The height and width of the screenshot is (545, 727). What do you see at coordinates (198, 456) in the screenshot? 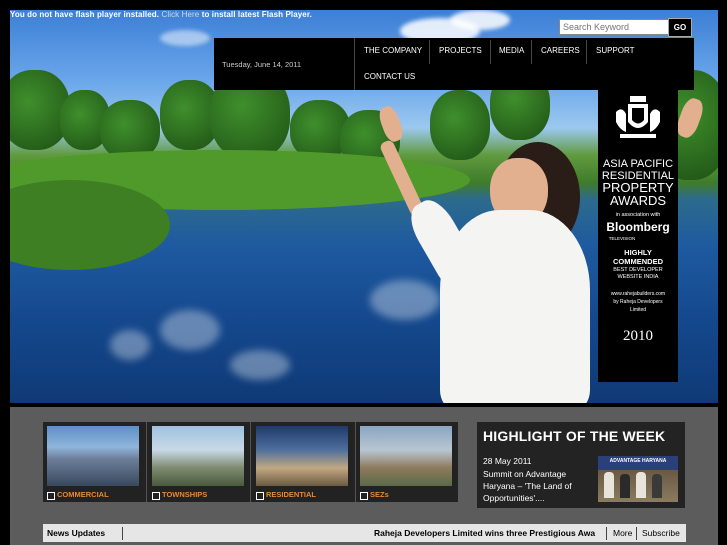
I see `project-townships-image` at bounding box center [198, 456].